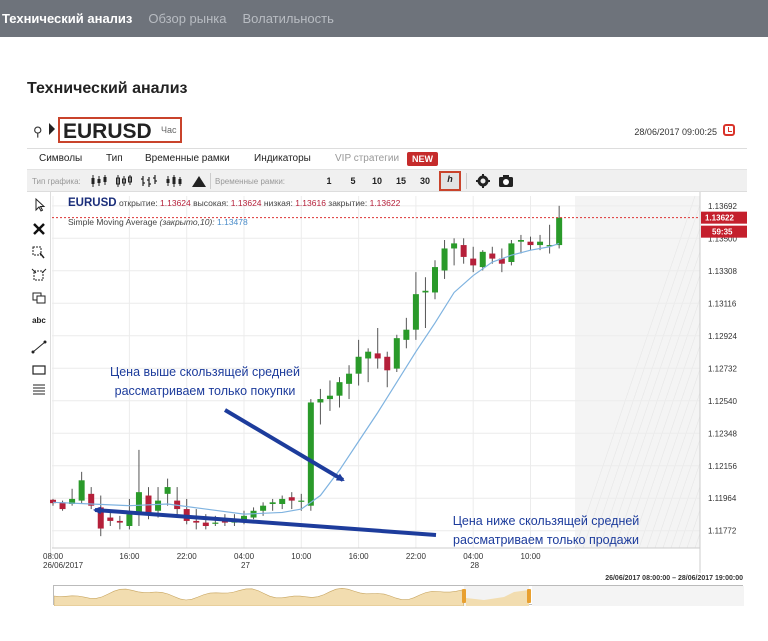  What do you see at coordinates (288, 18) in the screenshot?
I see `tab-volatility: Волатильность` at bounding box center [288, 18].